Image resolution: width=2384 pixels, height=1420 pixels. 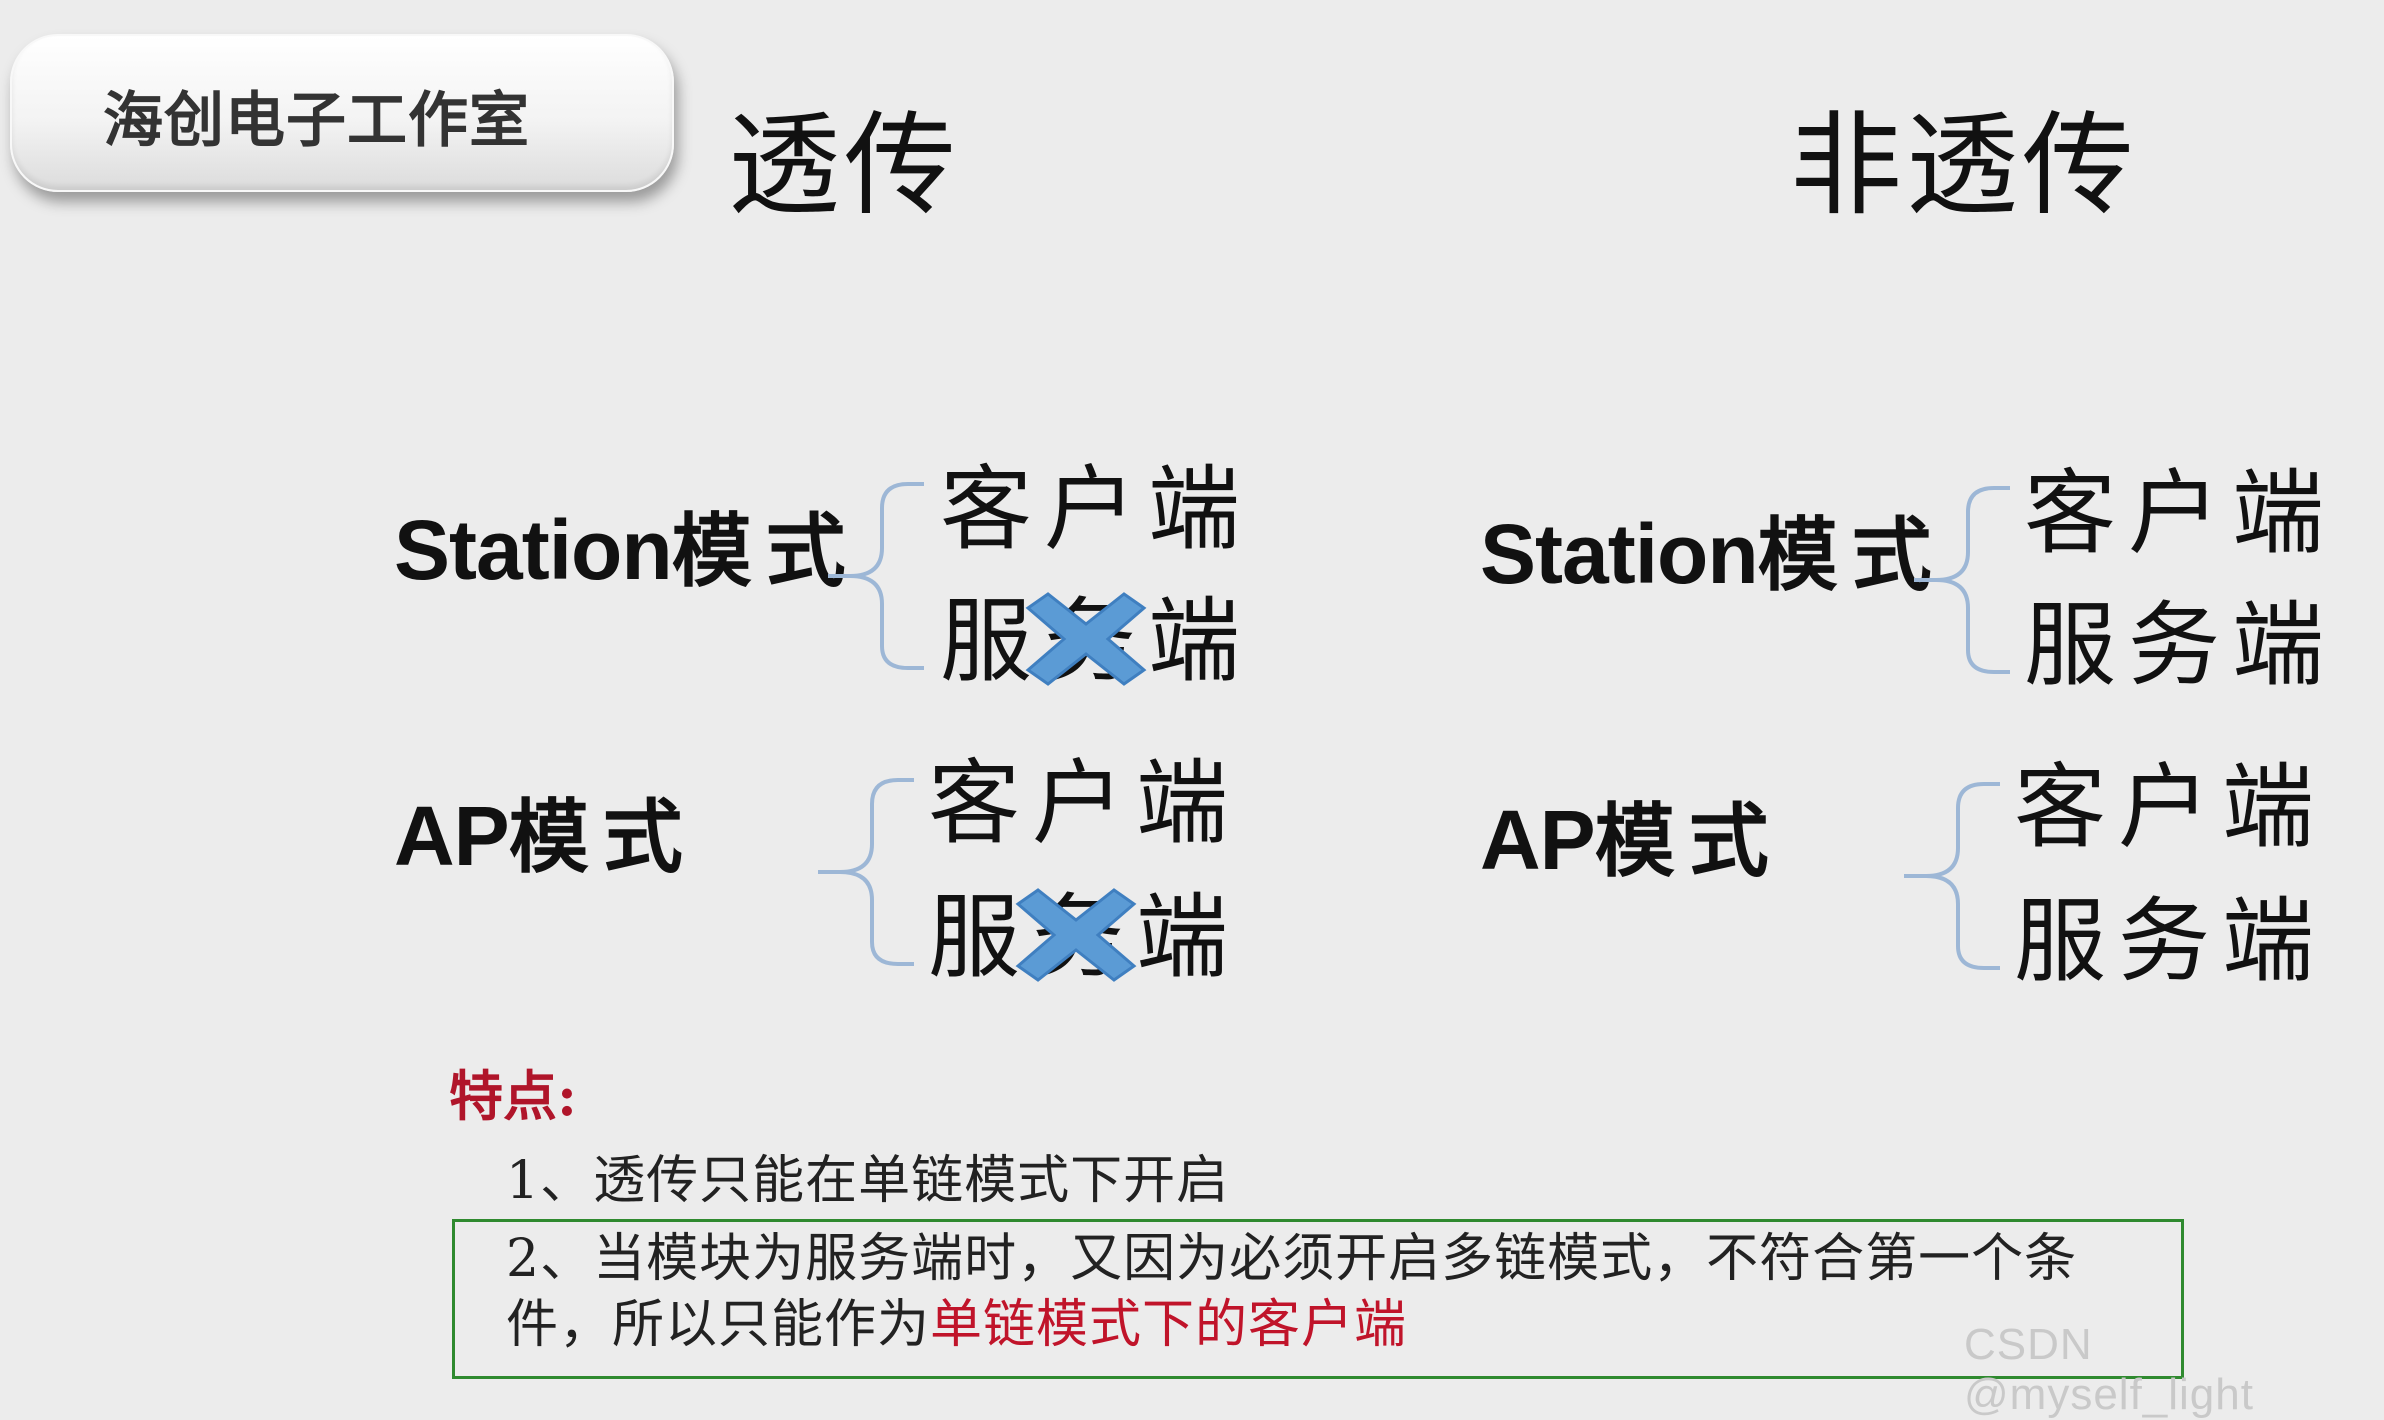 What do you see at coordinates (2170, 941) in the screenshot?
I see `right-ap-server: 服务端` at bounding box center [2170, 941].